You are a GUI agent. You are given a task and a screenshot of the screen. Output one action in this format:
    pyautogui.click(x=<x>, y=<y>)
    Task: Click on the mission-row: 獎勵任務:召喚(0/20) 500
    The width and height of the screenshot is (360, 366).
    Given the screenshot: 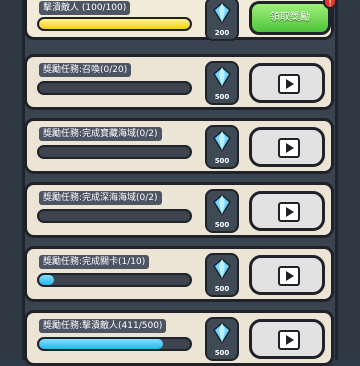 What is the action you would take?
    pyautogui.click(x=179, y=82)
    